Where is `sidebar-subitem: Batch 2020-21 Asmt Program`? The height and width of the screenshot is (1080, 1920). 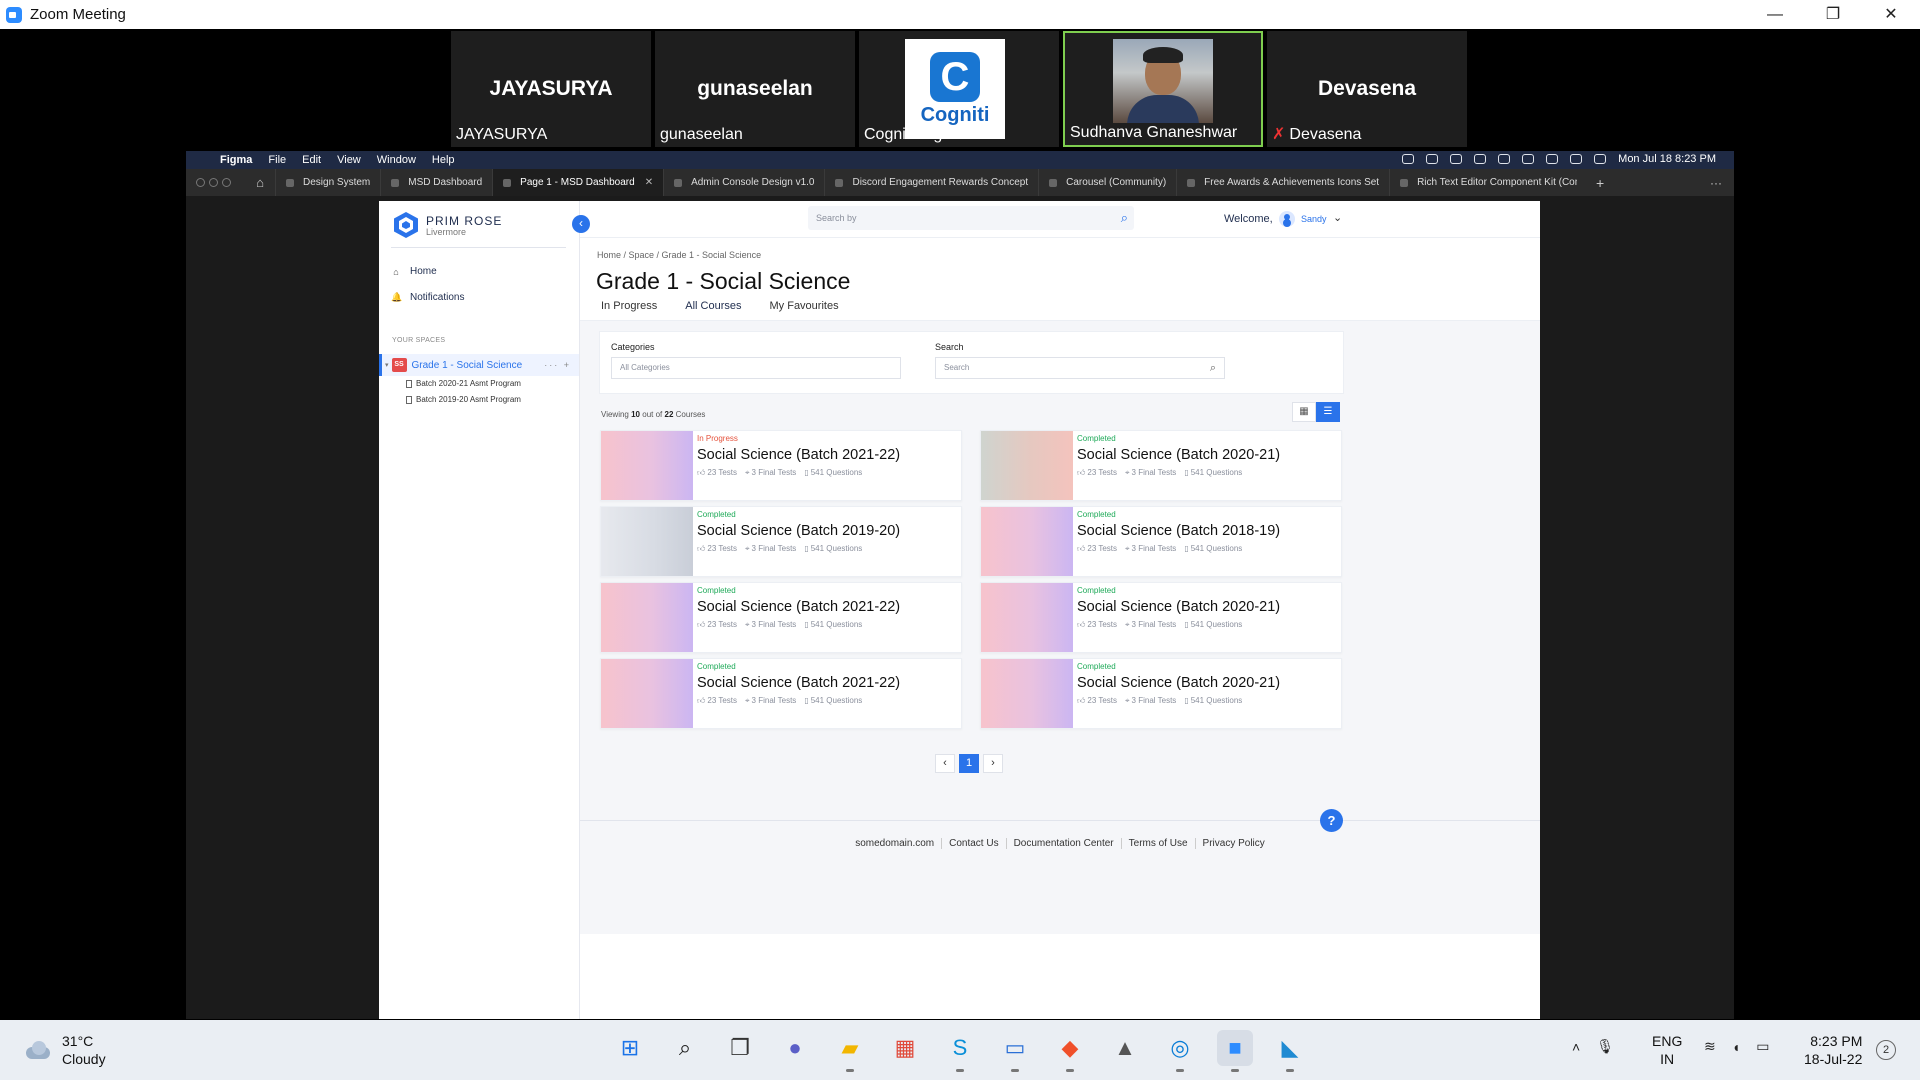 sidebar-subitem: Batch 2020-21 Asmt Program is located at coordinates (463, 383).